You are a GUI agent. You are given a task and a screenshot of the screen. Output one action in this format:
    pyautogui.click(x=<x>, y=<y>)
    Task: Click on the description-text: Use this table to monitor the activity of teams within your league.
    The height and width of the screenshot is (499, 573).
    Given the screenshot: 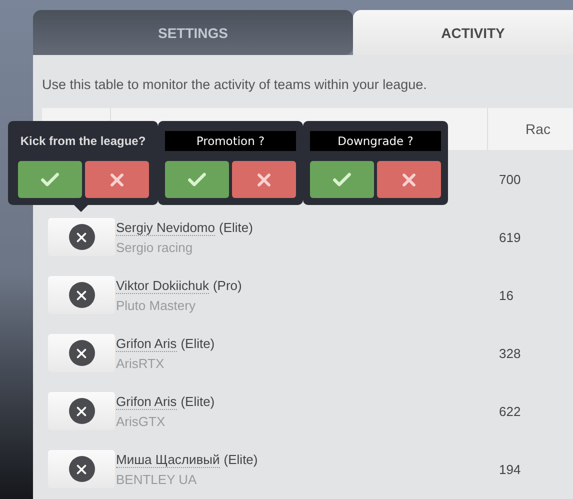 What is the action you would take?
    pyautogui.click(x=235, y=85)
    